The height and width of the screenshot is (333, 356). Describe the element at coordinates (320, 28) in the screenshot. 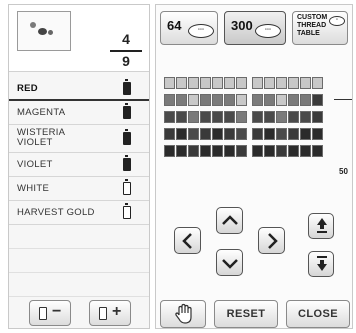

I see `custom-thread-table-button: CUSTOM THREAD TABLE ▫` at that location.